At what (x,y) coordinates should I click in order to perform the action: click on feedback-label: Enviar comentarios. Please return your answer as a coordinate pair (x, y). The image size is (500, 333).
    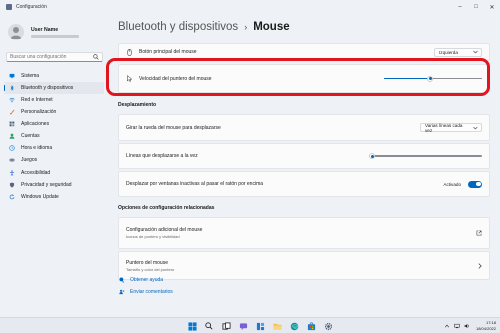
    Looking at the image, I should click on (151, 292).